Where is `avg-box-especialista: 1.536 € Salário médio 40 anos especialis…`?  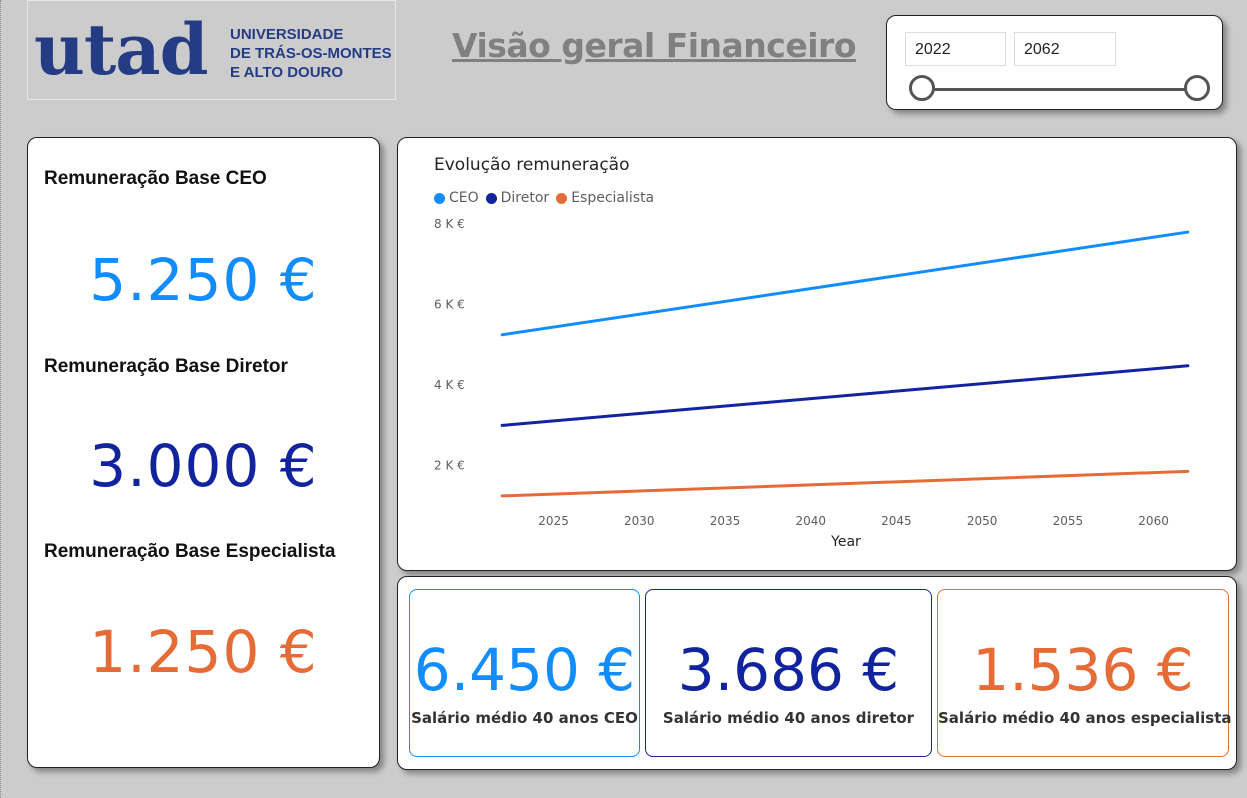
avg-box-especialista: 1.536 € Salário médio 40 anos especialis… is located at coordinates (1084, 673).